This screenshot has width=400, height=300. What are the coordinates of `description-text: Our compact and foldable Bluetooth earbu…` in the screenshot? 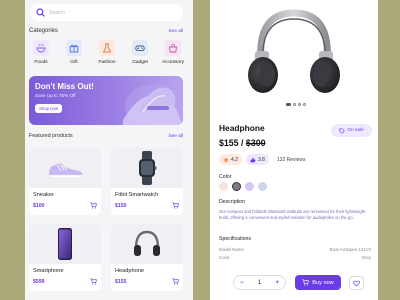 It's located at (292, 214).